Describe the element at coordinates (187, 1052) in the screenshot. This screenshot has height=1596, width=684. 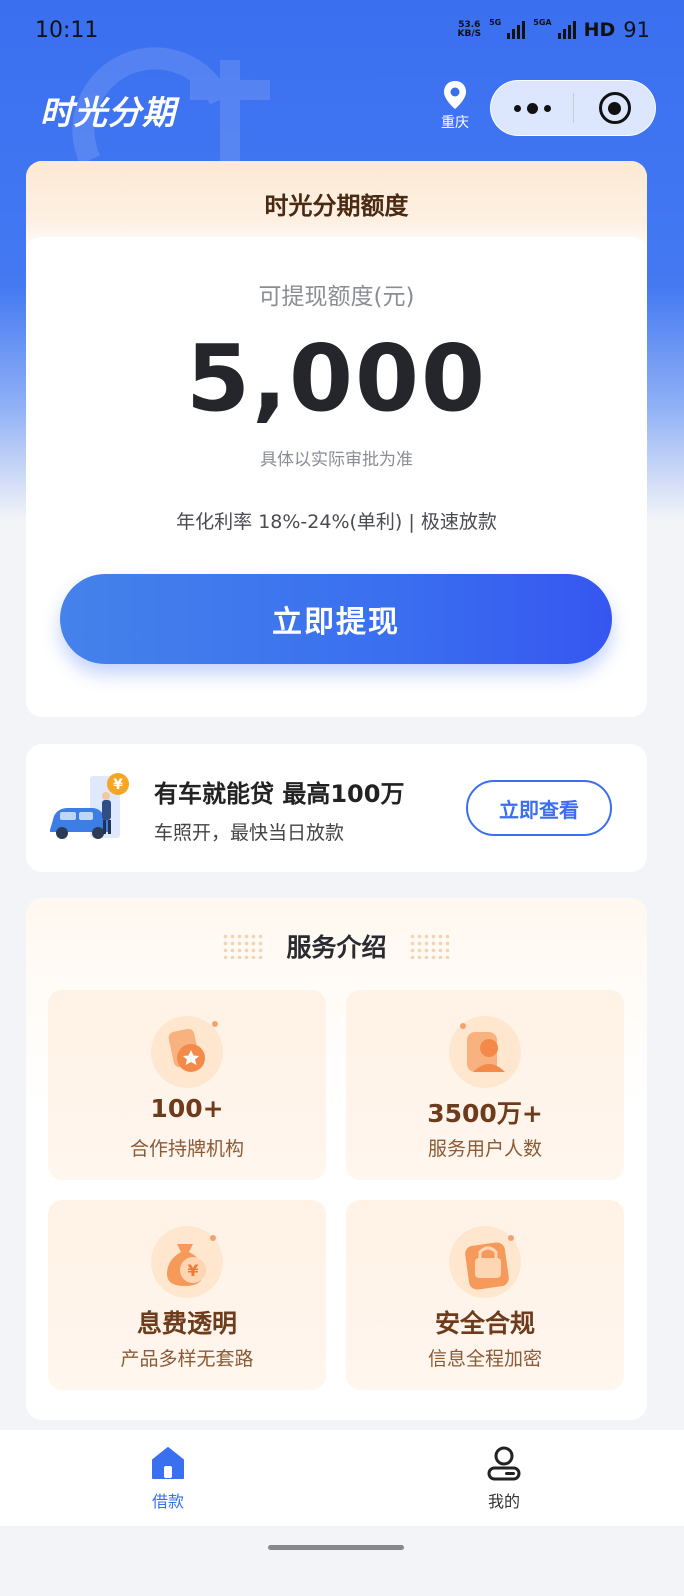
I see `license-badge-icon` at that location.